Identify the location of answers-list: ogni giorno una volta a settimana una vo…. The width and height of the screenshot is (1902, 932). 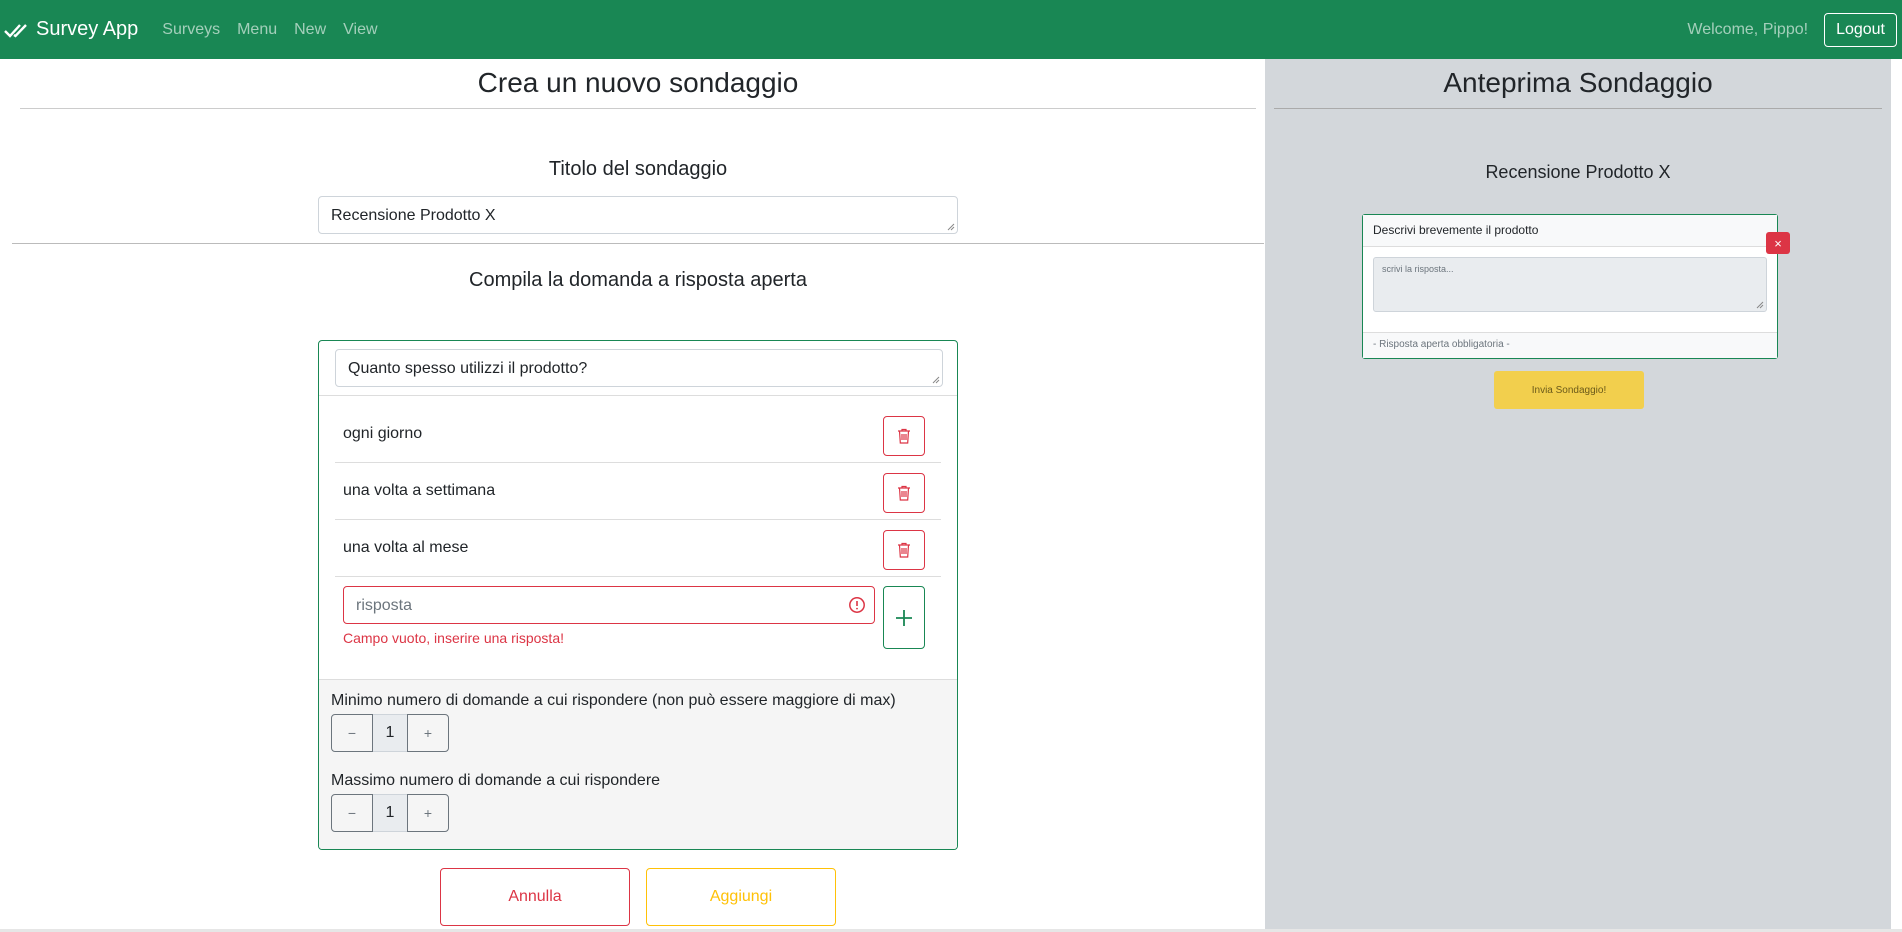
(638, 535).